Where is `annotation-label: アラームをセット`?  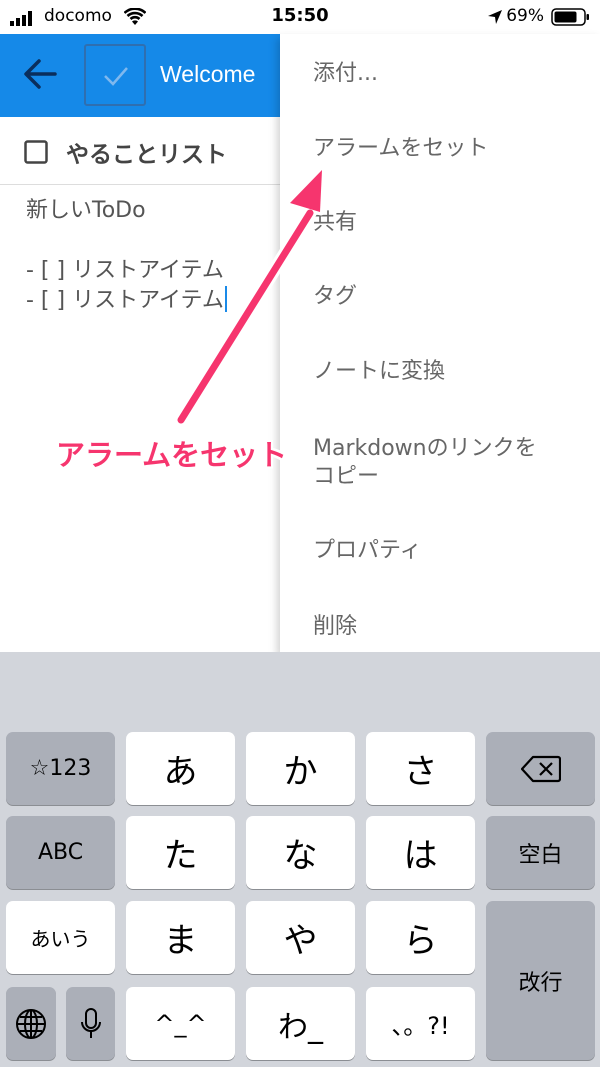 annotation-label: アラームをセット is located at coordinates (172, 455).